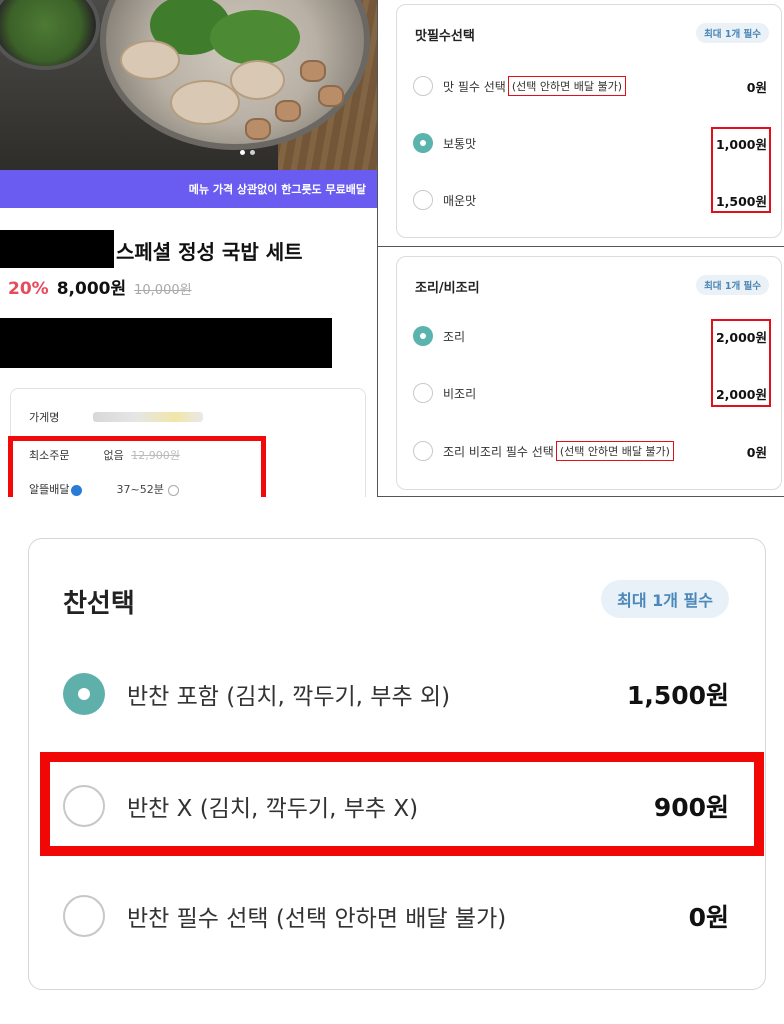 The image size is (784, 1024). I want to click on option-side-included: 반찬 포함 (김치, 깍두기, 부추 외) 1,500원, so click(396, 694).